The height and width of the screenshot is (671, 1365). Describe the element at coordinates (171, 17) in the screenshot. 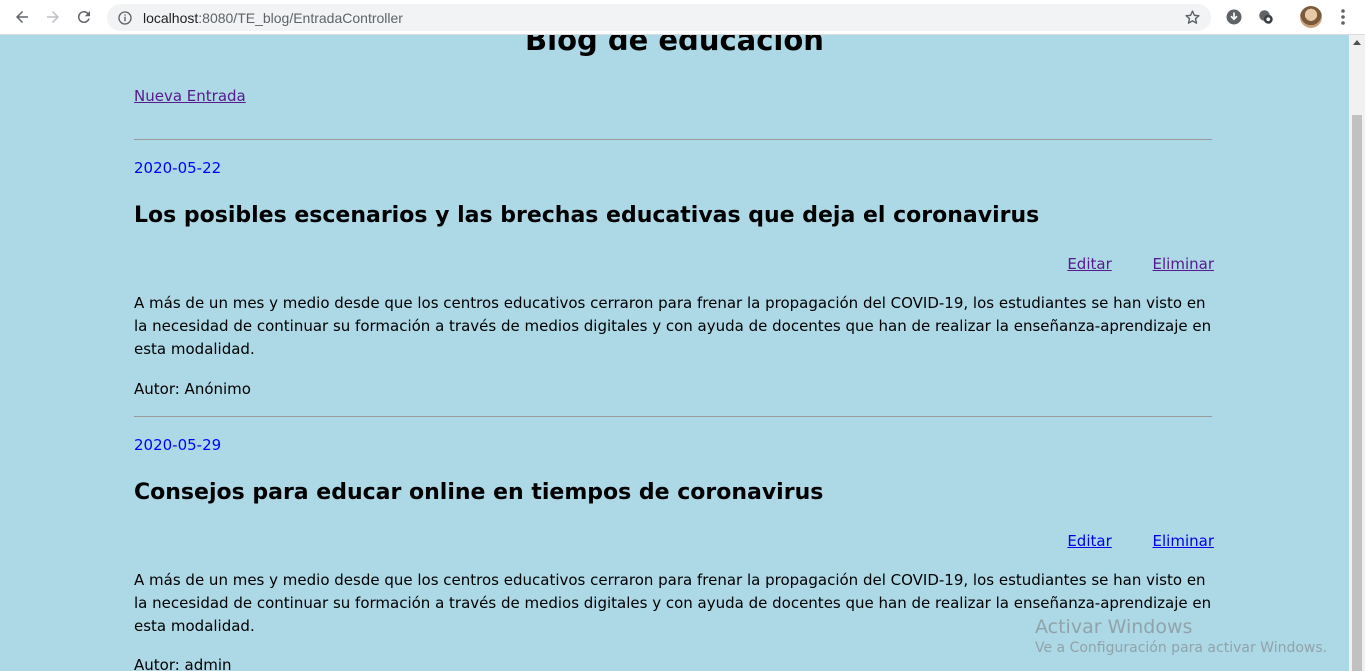

I see `url-host: localhost` at that location.